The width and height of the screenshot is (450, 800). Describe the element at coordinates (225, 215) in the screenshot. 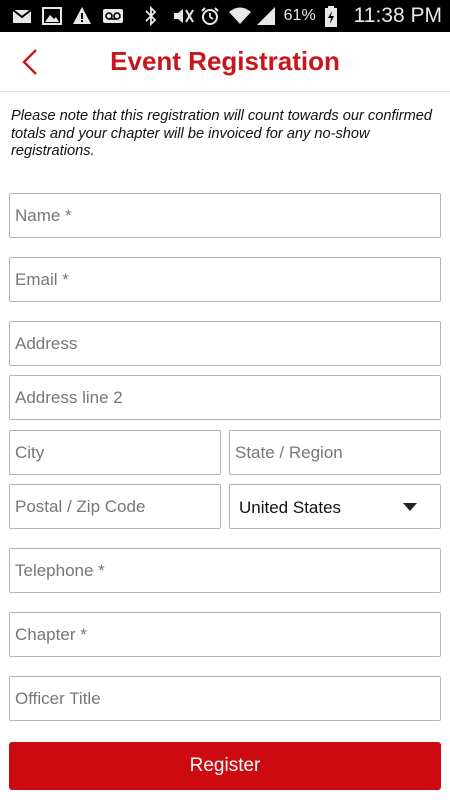

I see `name-field` at that location.